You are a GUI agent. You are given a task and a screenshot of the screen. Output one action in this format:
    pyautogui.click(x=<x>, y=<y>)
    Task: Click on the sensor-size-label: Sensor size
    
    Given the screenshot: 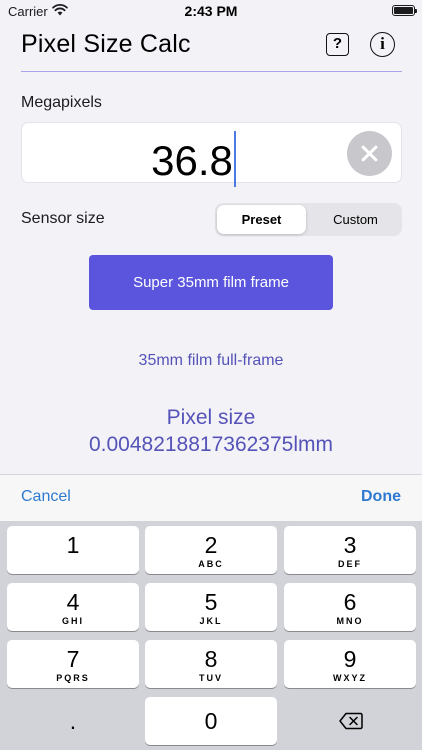 What is the action you would take?
    pyautogui.click(x=63, y=218)
    